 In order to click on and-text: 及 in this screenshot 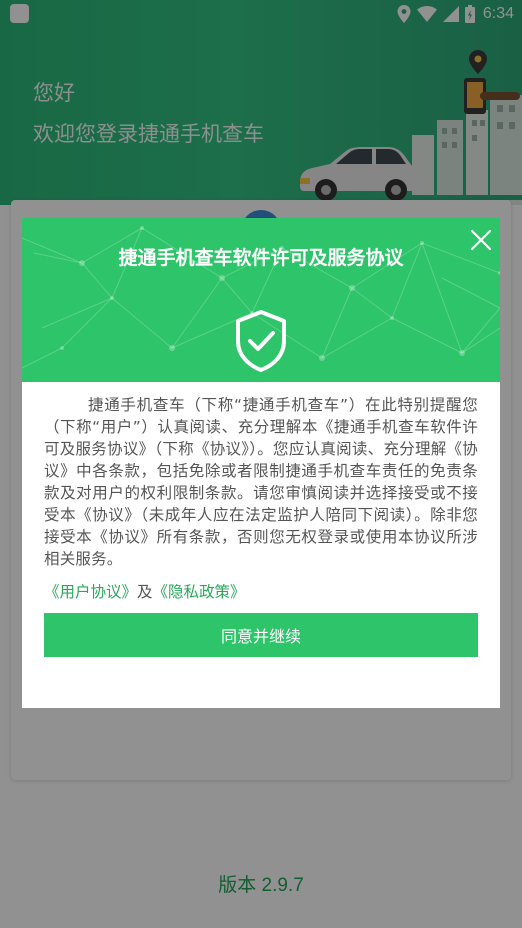, I will do `click(145, 592)`.